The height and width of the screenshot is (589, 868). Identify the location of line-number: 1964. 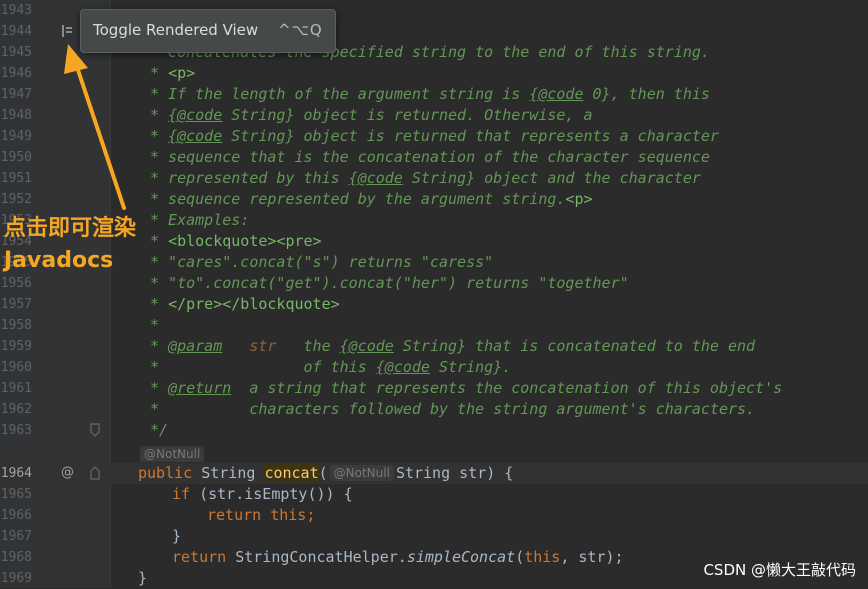
(16, 473).